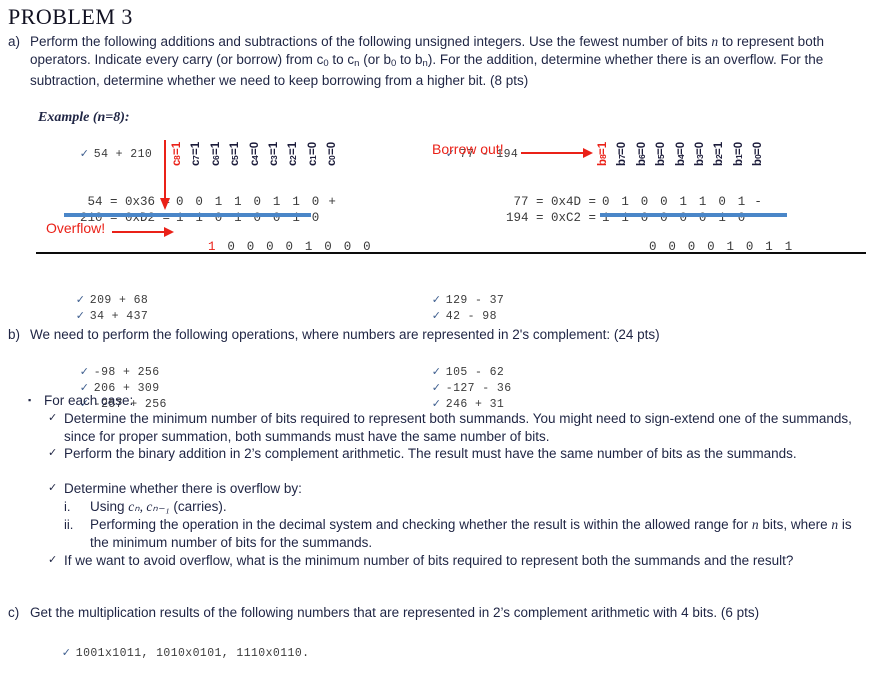  What do you see at coordinates (187, 215) in the screenshot?
I see `addition-result-separator` at bounding box center [187, 215].